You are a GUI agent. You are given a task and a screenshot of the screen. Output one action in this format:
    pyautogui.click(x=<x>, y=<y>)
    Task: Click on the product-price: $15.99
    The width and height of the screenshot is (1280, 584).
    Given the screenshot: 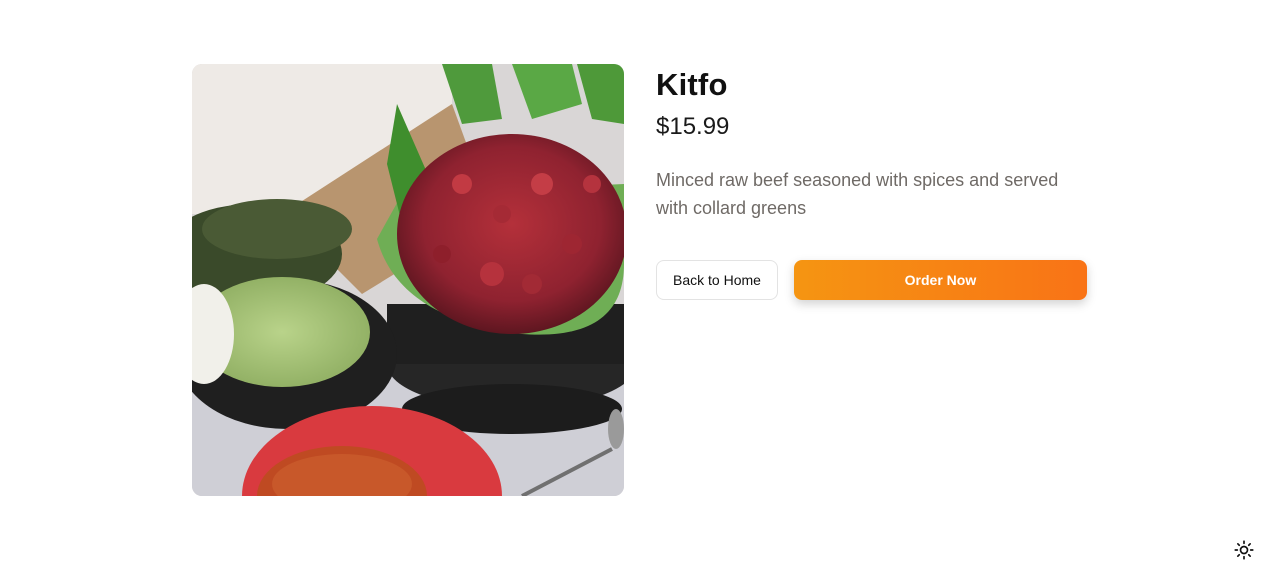 What is the action you would take?
    pyautogui.click(x=693, y=126)
    